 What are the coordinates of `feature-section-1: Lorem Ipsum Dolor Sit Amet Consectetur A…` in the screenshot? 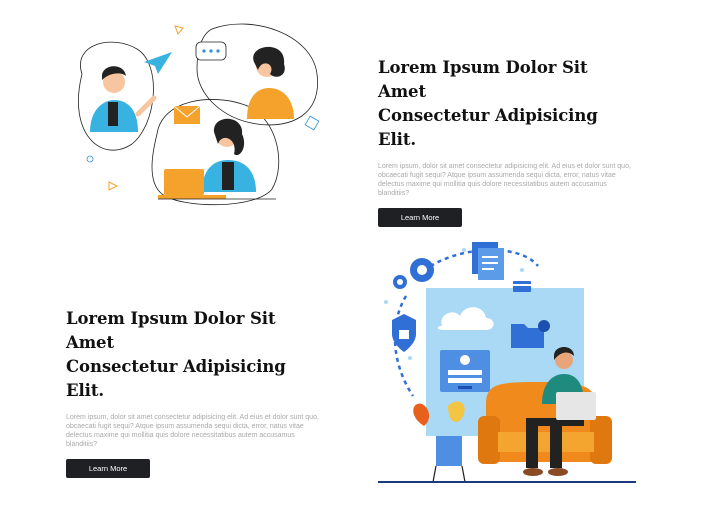 It's located at (507, 141).